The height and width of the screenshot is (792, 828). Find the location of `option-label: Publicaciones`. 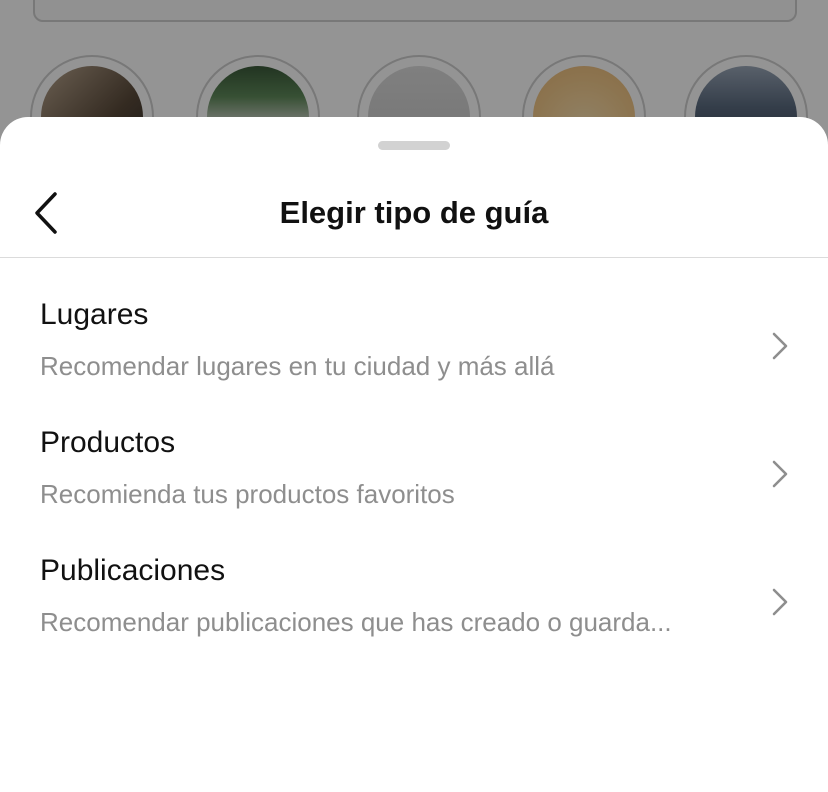

option-label: Publicaciones is located at coordinates (133, 570).